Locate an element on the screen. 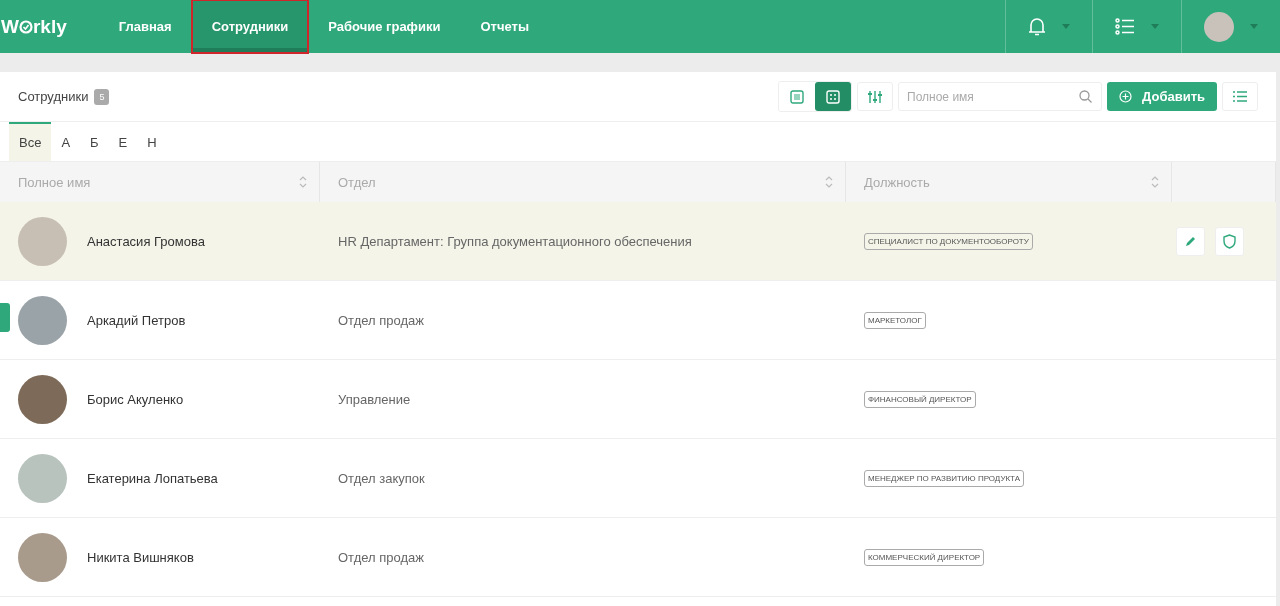 The image size is (1280, 606). shield-icon is located at coordinates (1229, 241).